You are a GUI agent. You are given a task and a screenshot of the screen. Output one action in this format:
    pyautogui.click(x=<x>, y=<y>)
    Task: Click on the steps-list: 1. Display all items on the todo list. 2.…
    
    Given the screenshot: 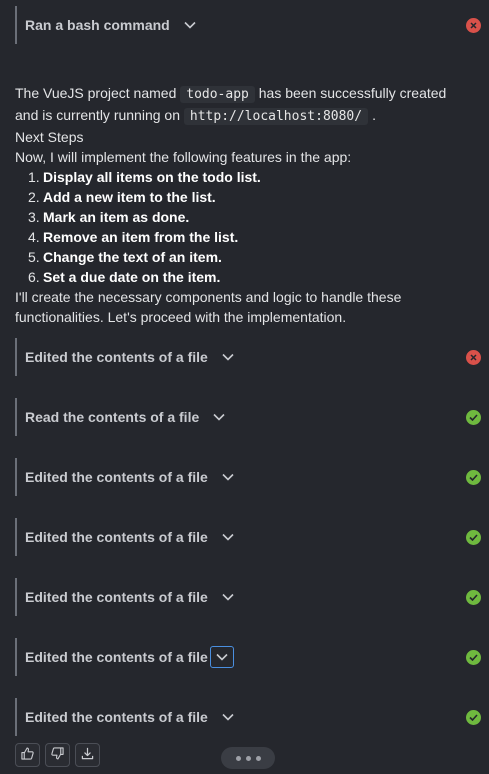 What is the action you would take?
    pyautogui.click(x=245, y=227)
    